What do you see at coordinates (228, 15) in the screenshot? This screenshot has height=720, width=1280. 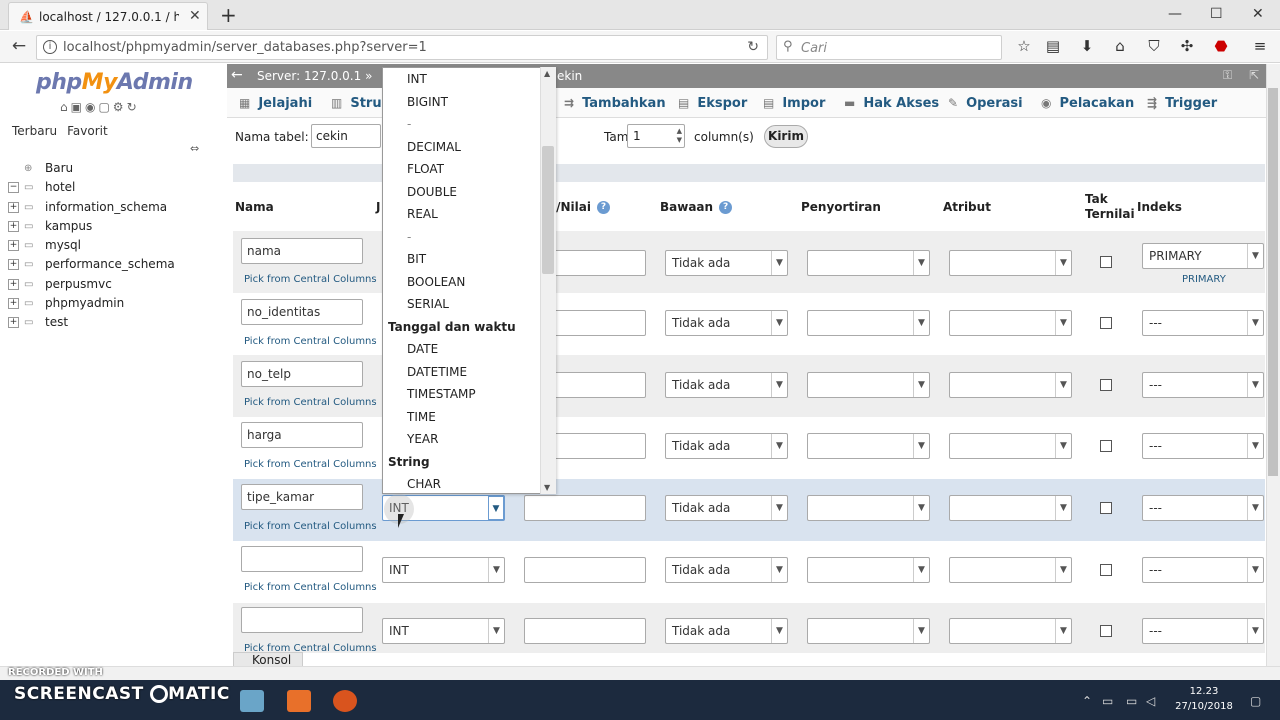 I see `new-tab-icon: +` at bounding box center [228, 15].